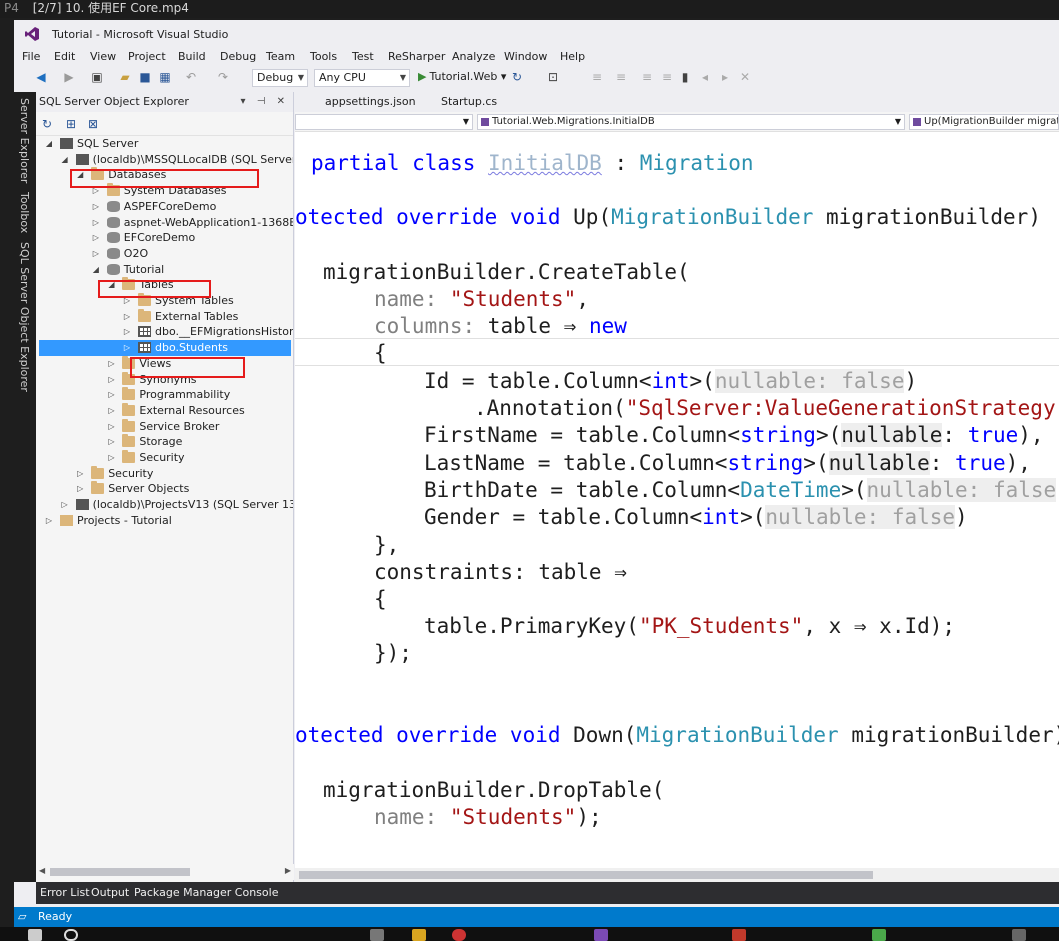 The height and width of the screenshot is (941, 1059). What do you see at coordinates (165, 348) in the screenshot?
I see `tree-node: ▷ dbo.Students` at bounding box center [165, 348].